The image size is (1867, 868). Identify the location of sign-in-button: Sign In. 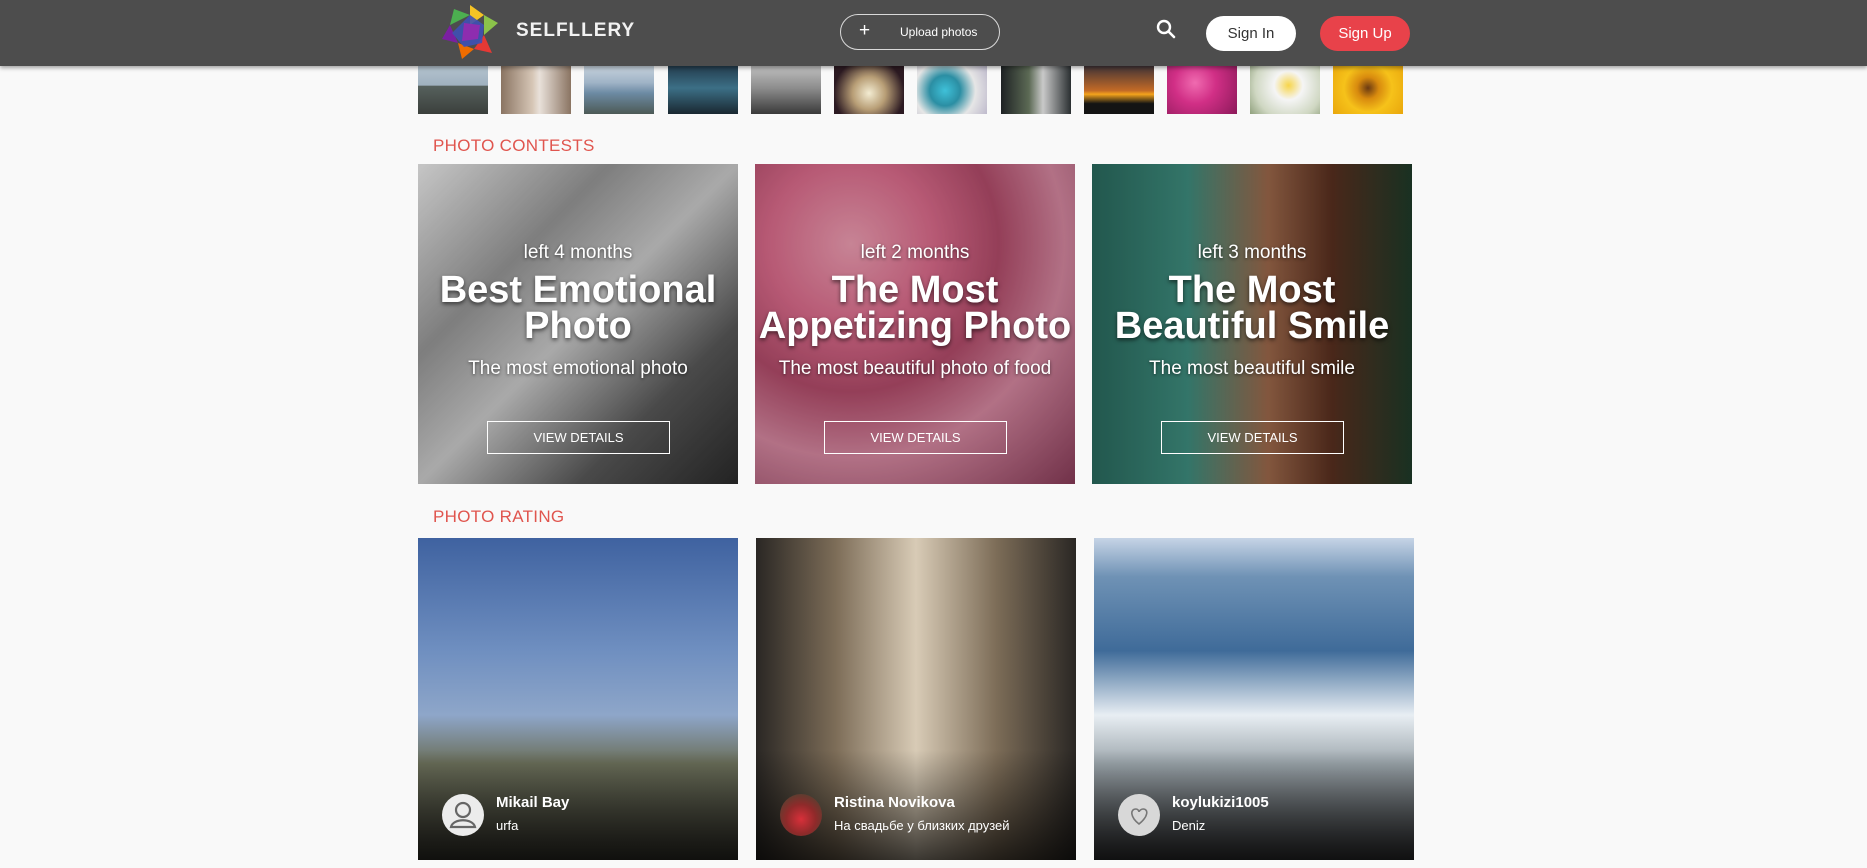
(1251, 33).